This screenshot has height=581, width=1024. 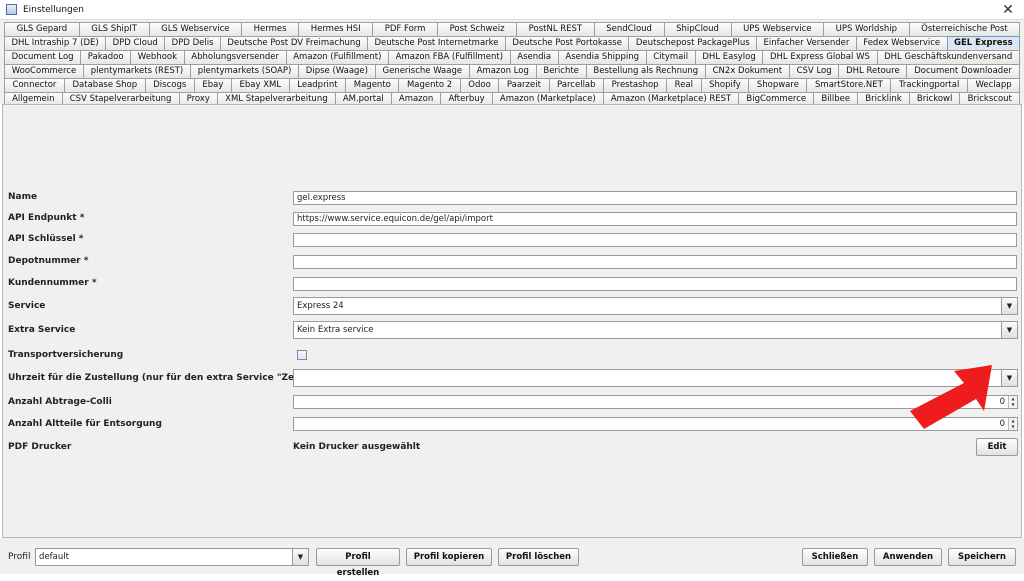 What do you see at coordinates (951, 397) in the screenshot?
I see `annotation-arrow-icon` at bounding box center [951, 397].